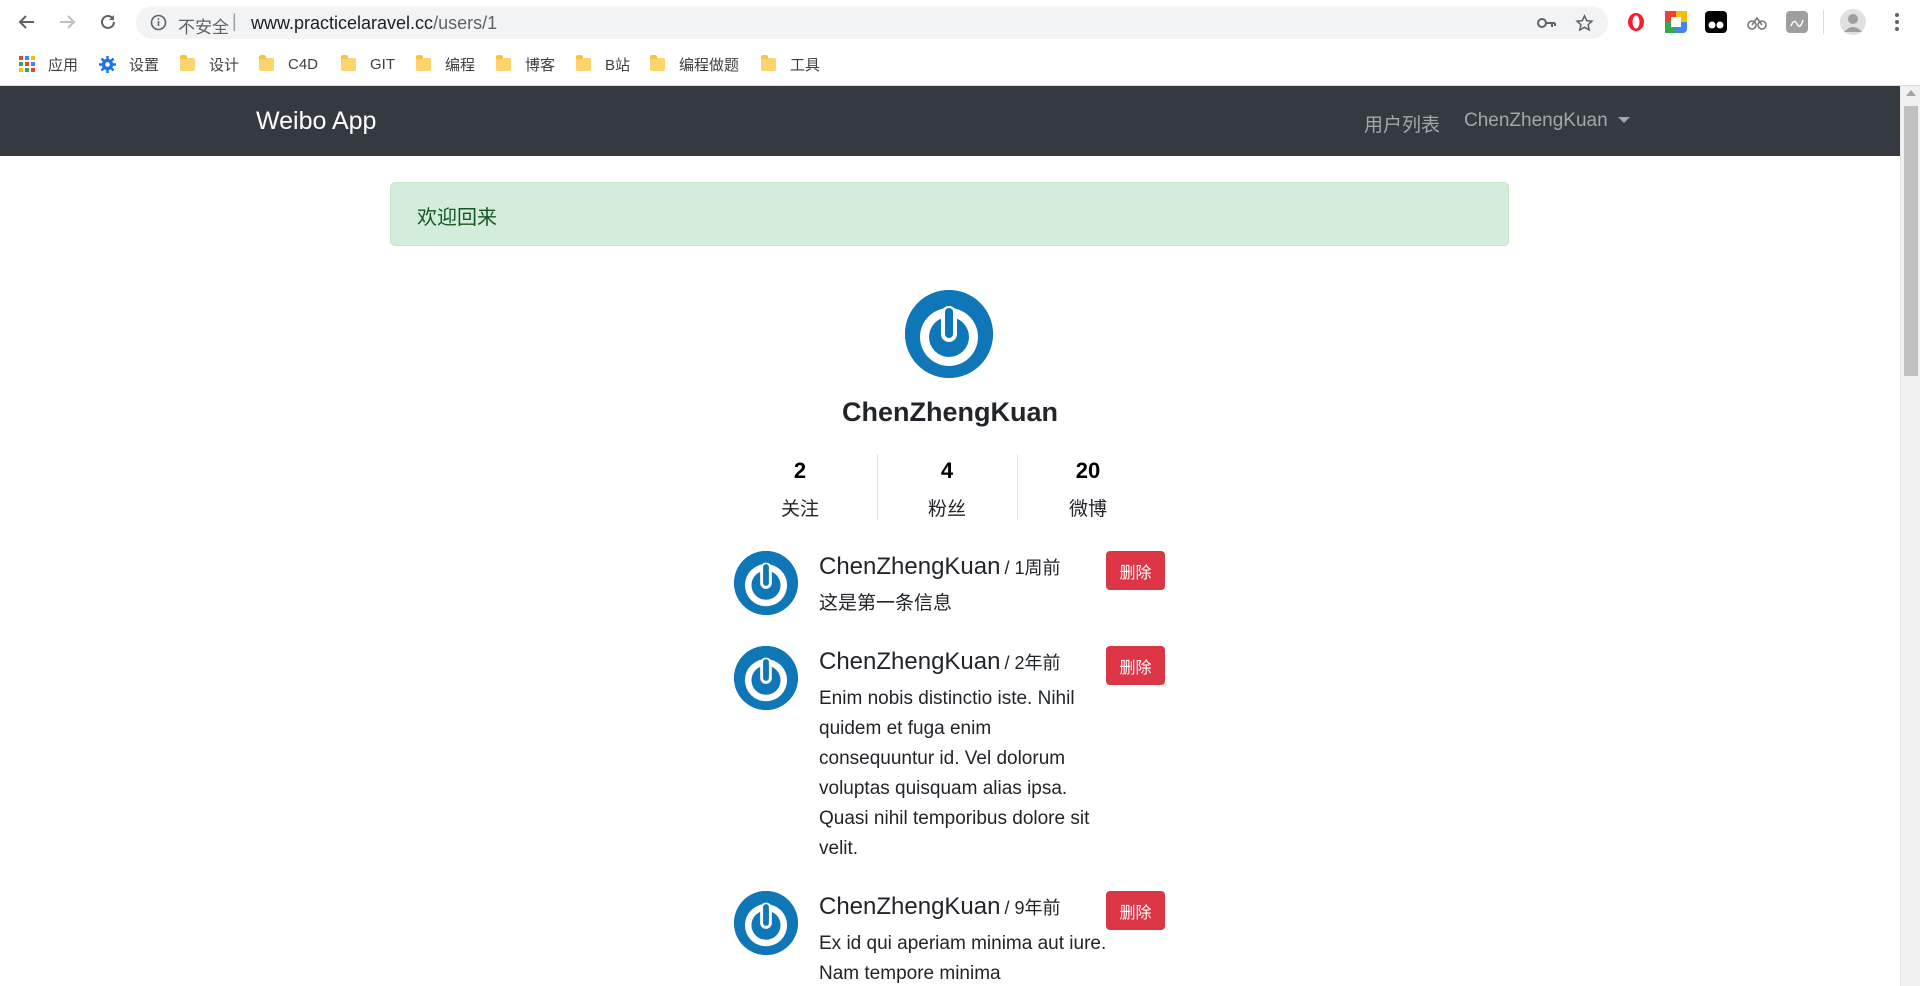  I want to click on status-time: / 1周前, so click(1032, 568).